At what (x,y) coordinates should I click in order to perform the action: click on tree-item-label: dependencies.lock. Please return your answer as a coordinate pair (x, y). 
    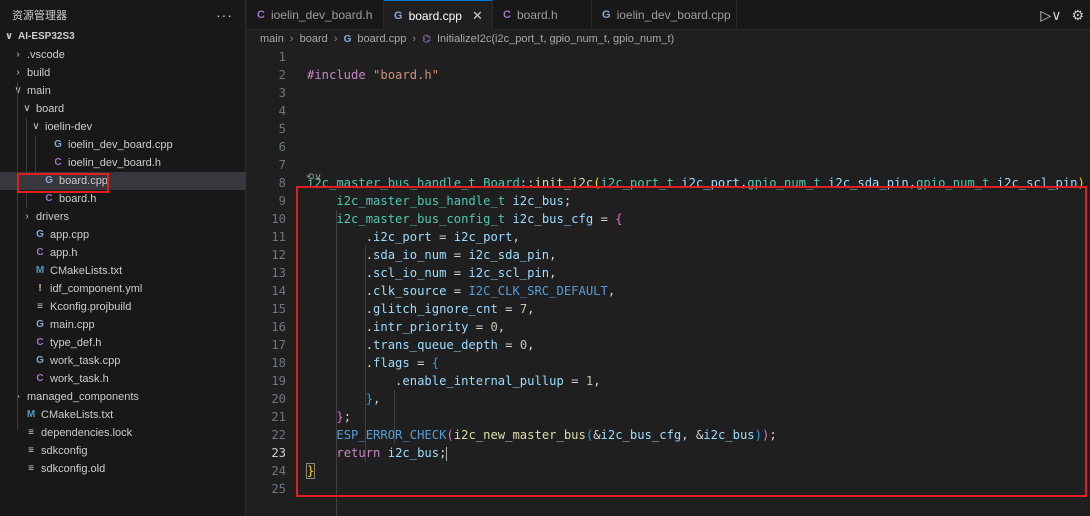
    Looking at the image, I should click on (87, 433).